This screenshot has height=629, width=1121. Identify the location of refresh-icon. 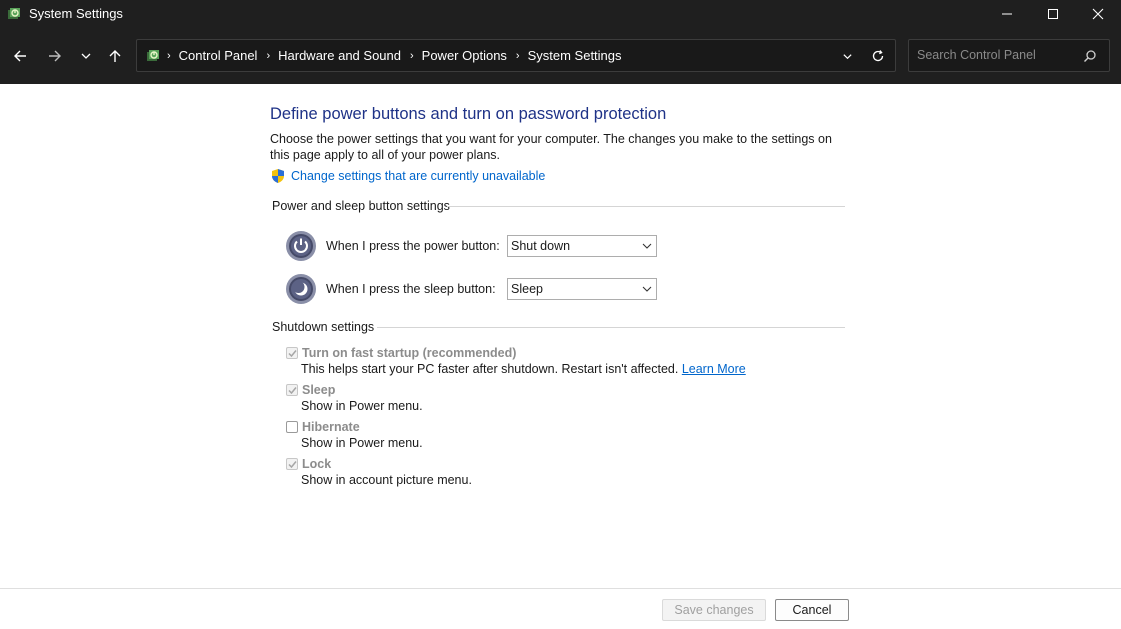
(878, 56).